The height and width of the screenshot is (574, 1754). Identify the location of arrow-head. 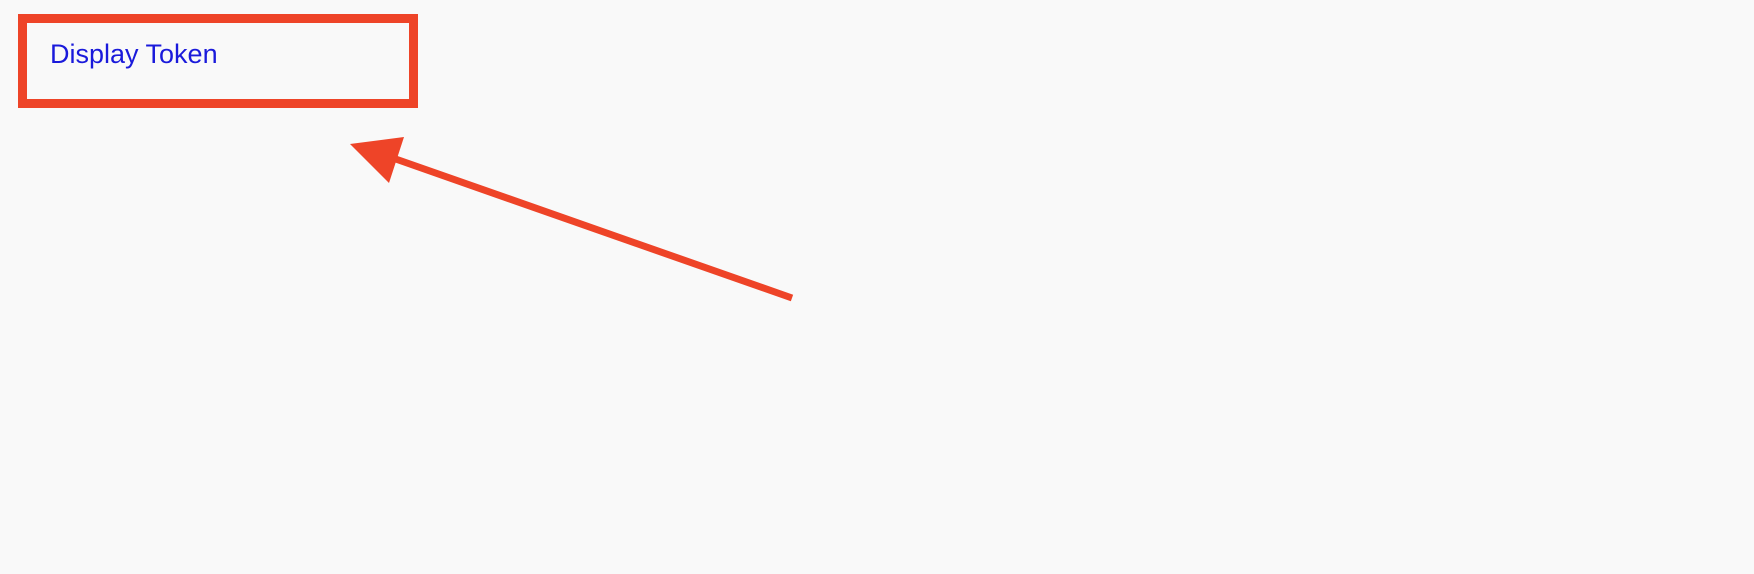
(377, 160).